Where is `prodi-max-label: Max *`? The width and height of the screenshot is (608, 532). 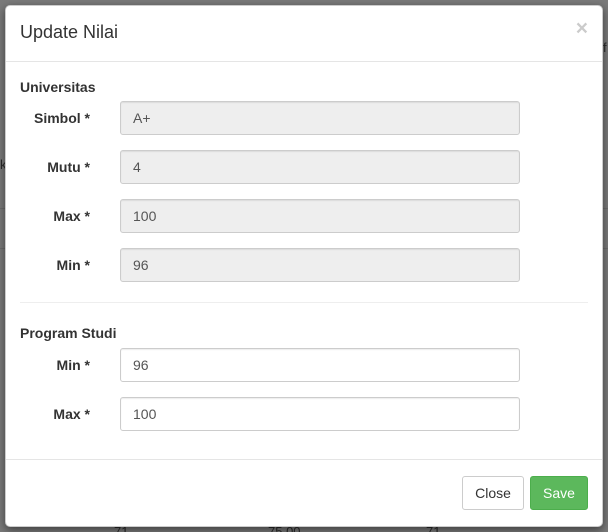
prodi-max-label: Max * is located at coordinates (71, 414).